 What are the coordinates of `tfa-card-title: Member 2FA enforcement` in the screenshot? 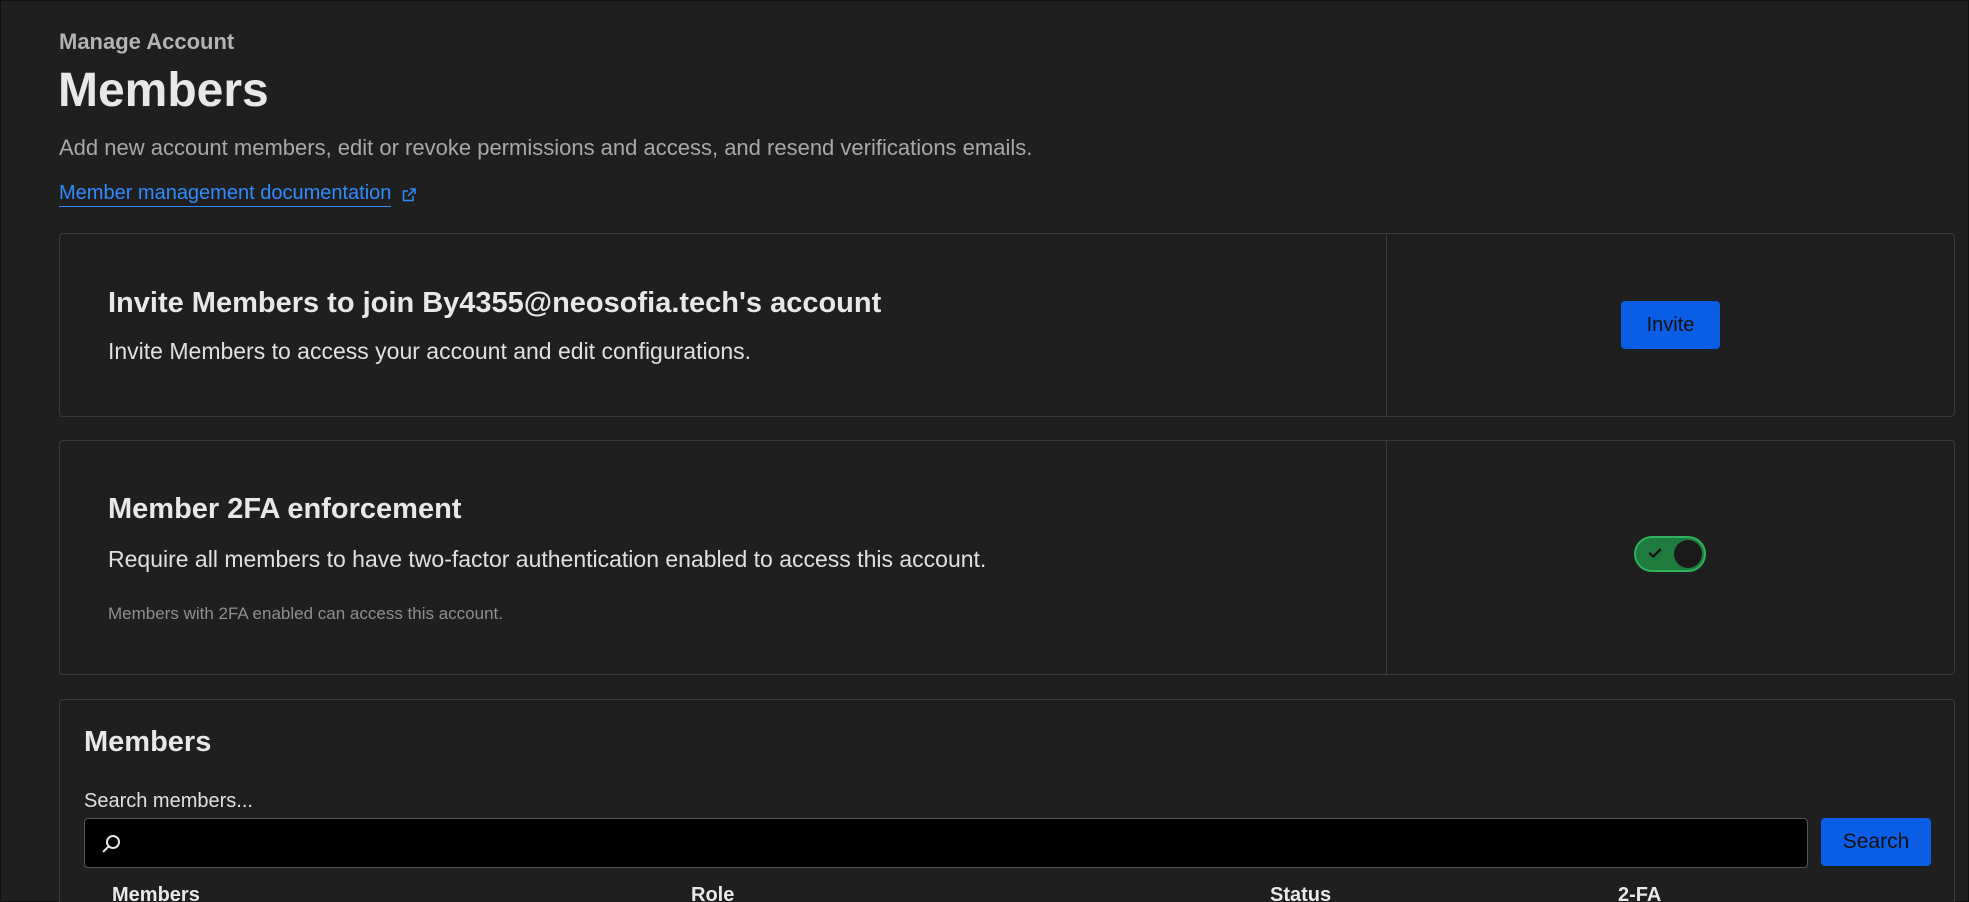 It's located at (285, 509).